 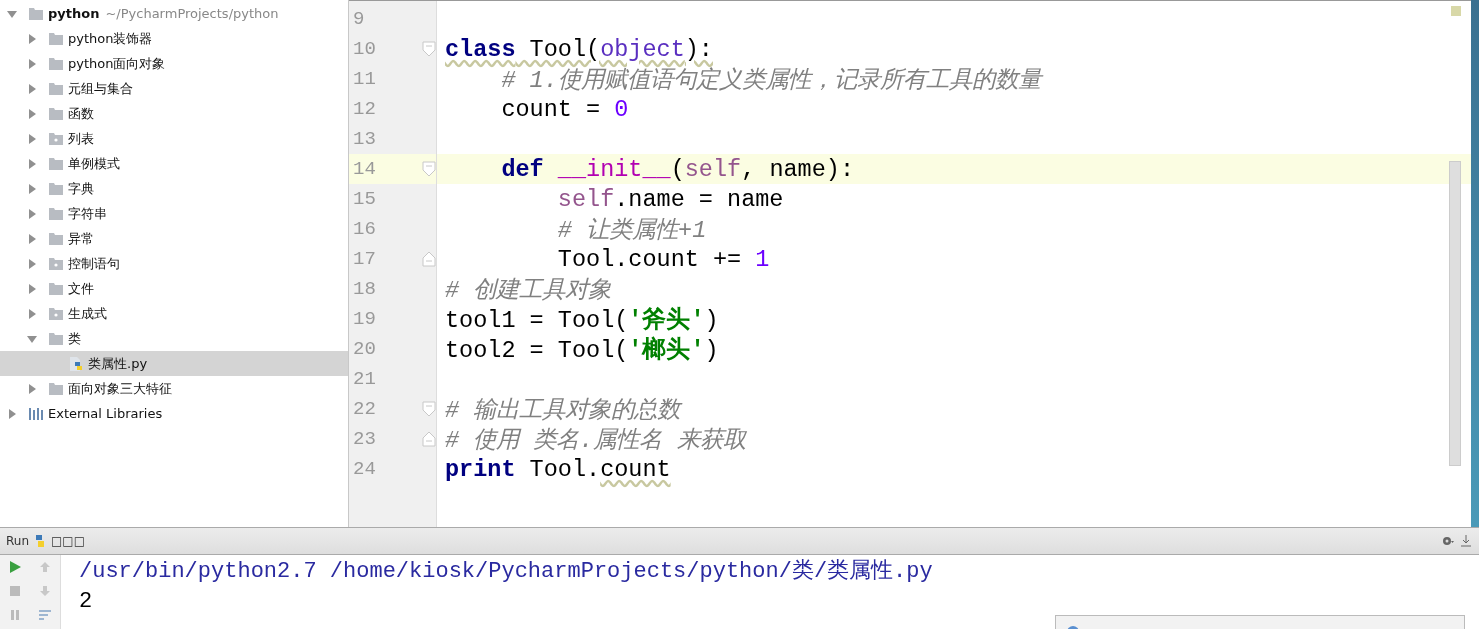 What do you see at coordinates (15, 567) in the screenshot?
I see `run-icon` at bounding box center [15, 567].